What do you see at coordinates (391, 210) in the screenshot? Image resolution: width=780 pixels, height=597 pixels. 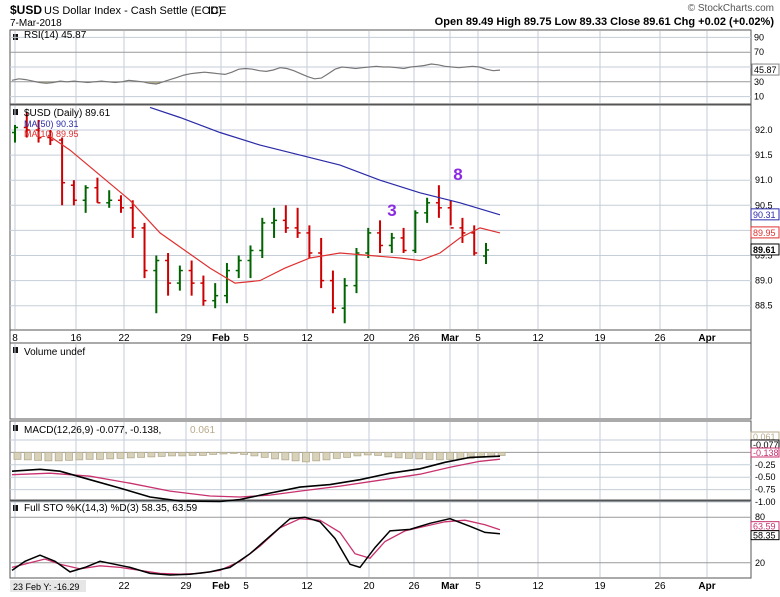 I see `wave-3-annotation: 3` at bounding box center [391, 210].